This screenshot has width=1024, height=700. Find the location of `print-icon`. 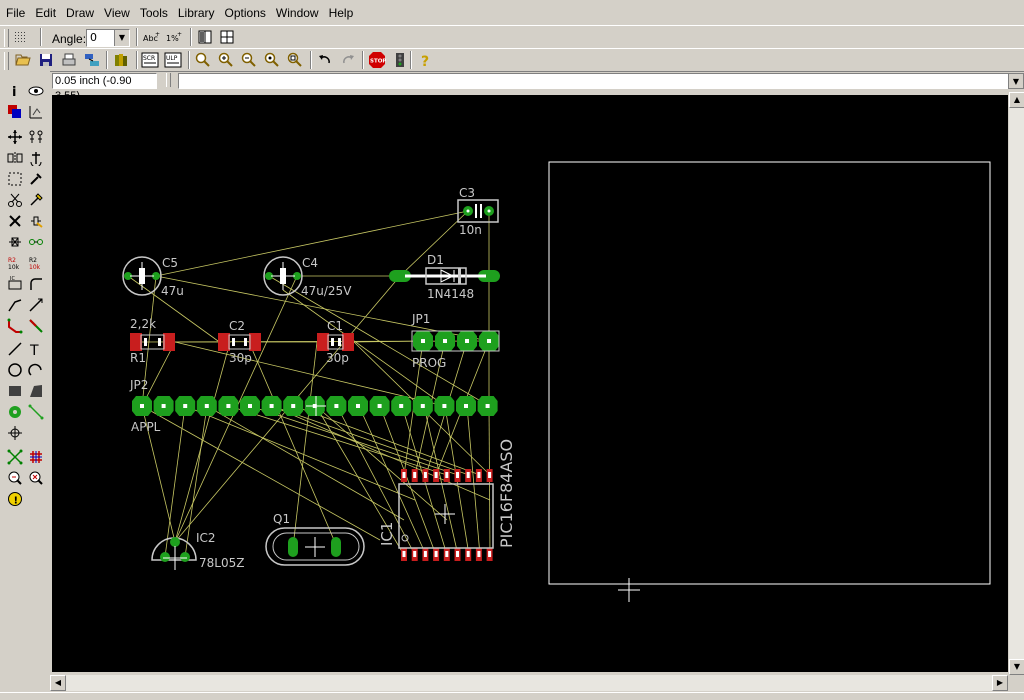

print-icon is located at coordinates (69, 60).